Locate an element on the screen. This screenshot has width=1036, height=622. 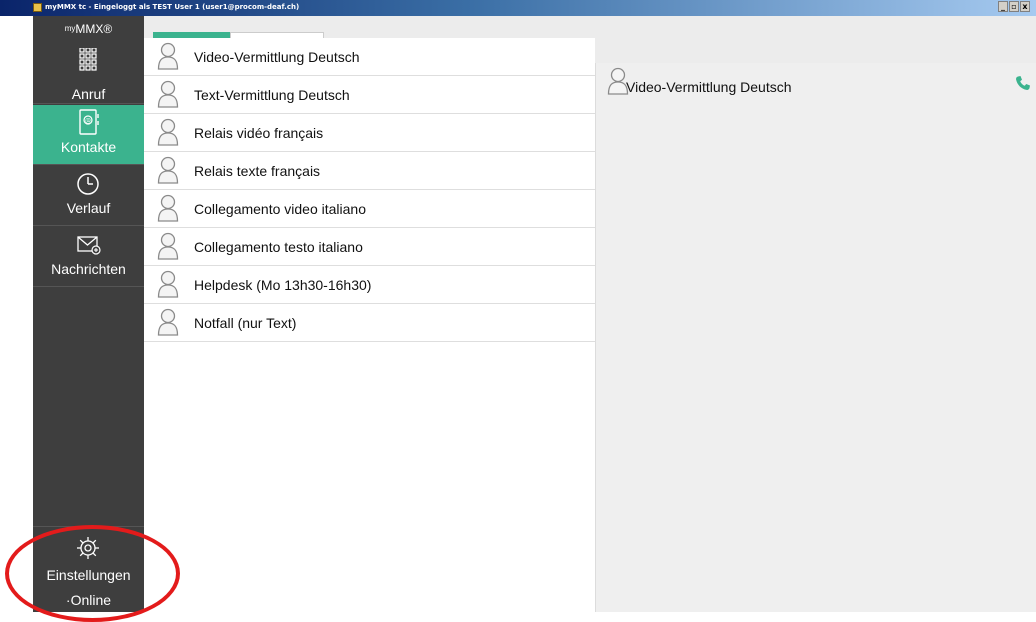
app-icon is located at coordinates (37, 7).